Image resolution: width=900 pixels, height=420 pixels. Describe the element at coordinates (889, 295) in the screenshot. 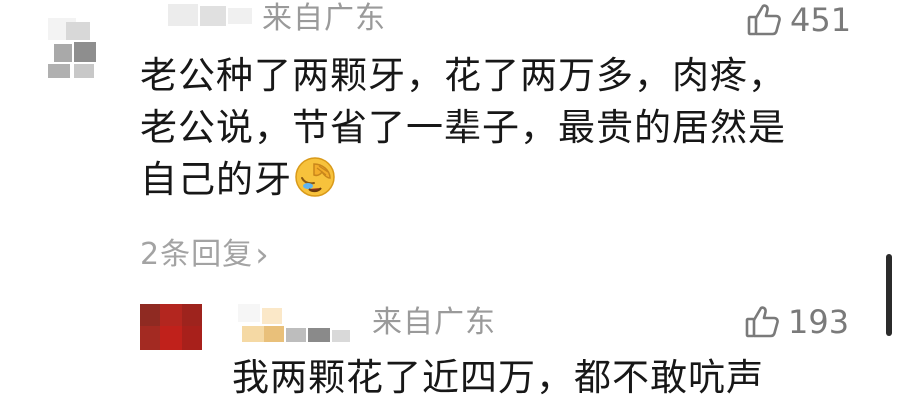

I see `scrollbar-thumb` at that location.